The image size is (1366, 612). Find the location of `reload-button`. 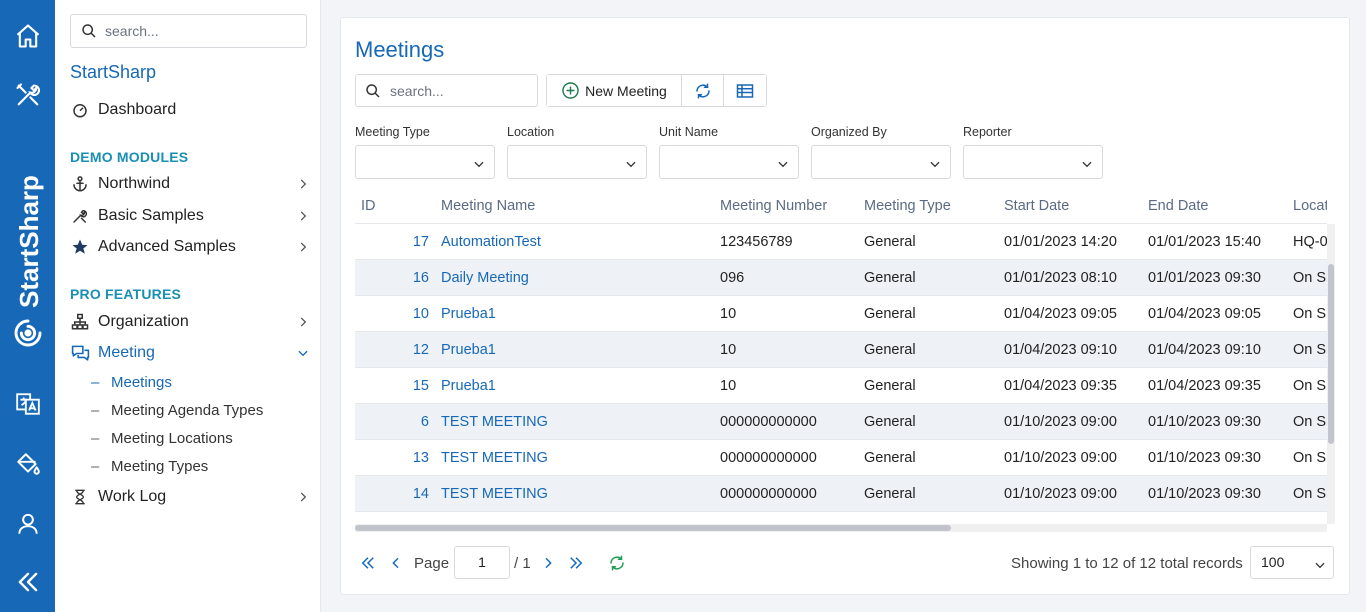

reload-button is located at coordinates (617, 563).